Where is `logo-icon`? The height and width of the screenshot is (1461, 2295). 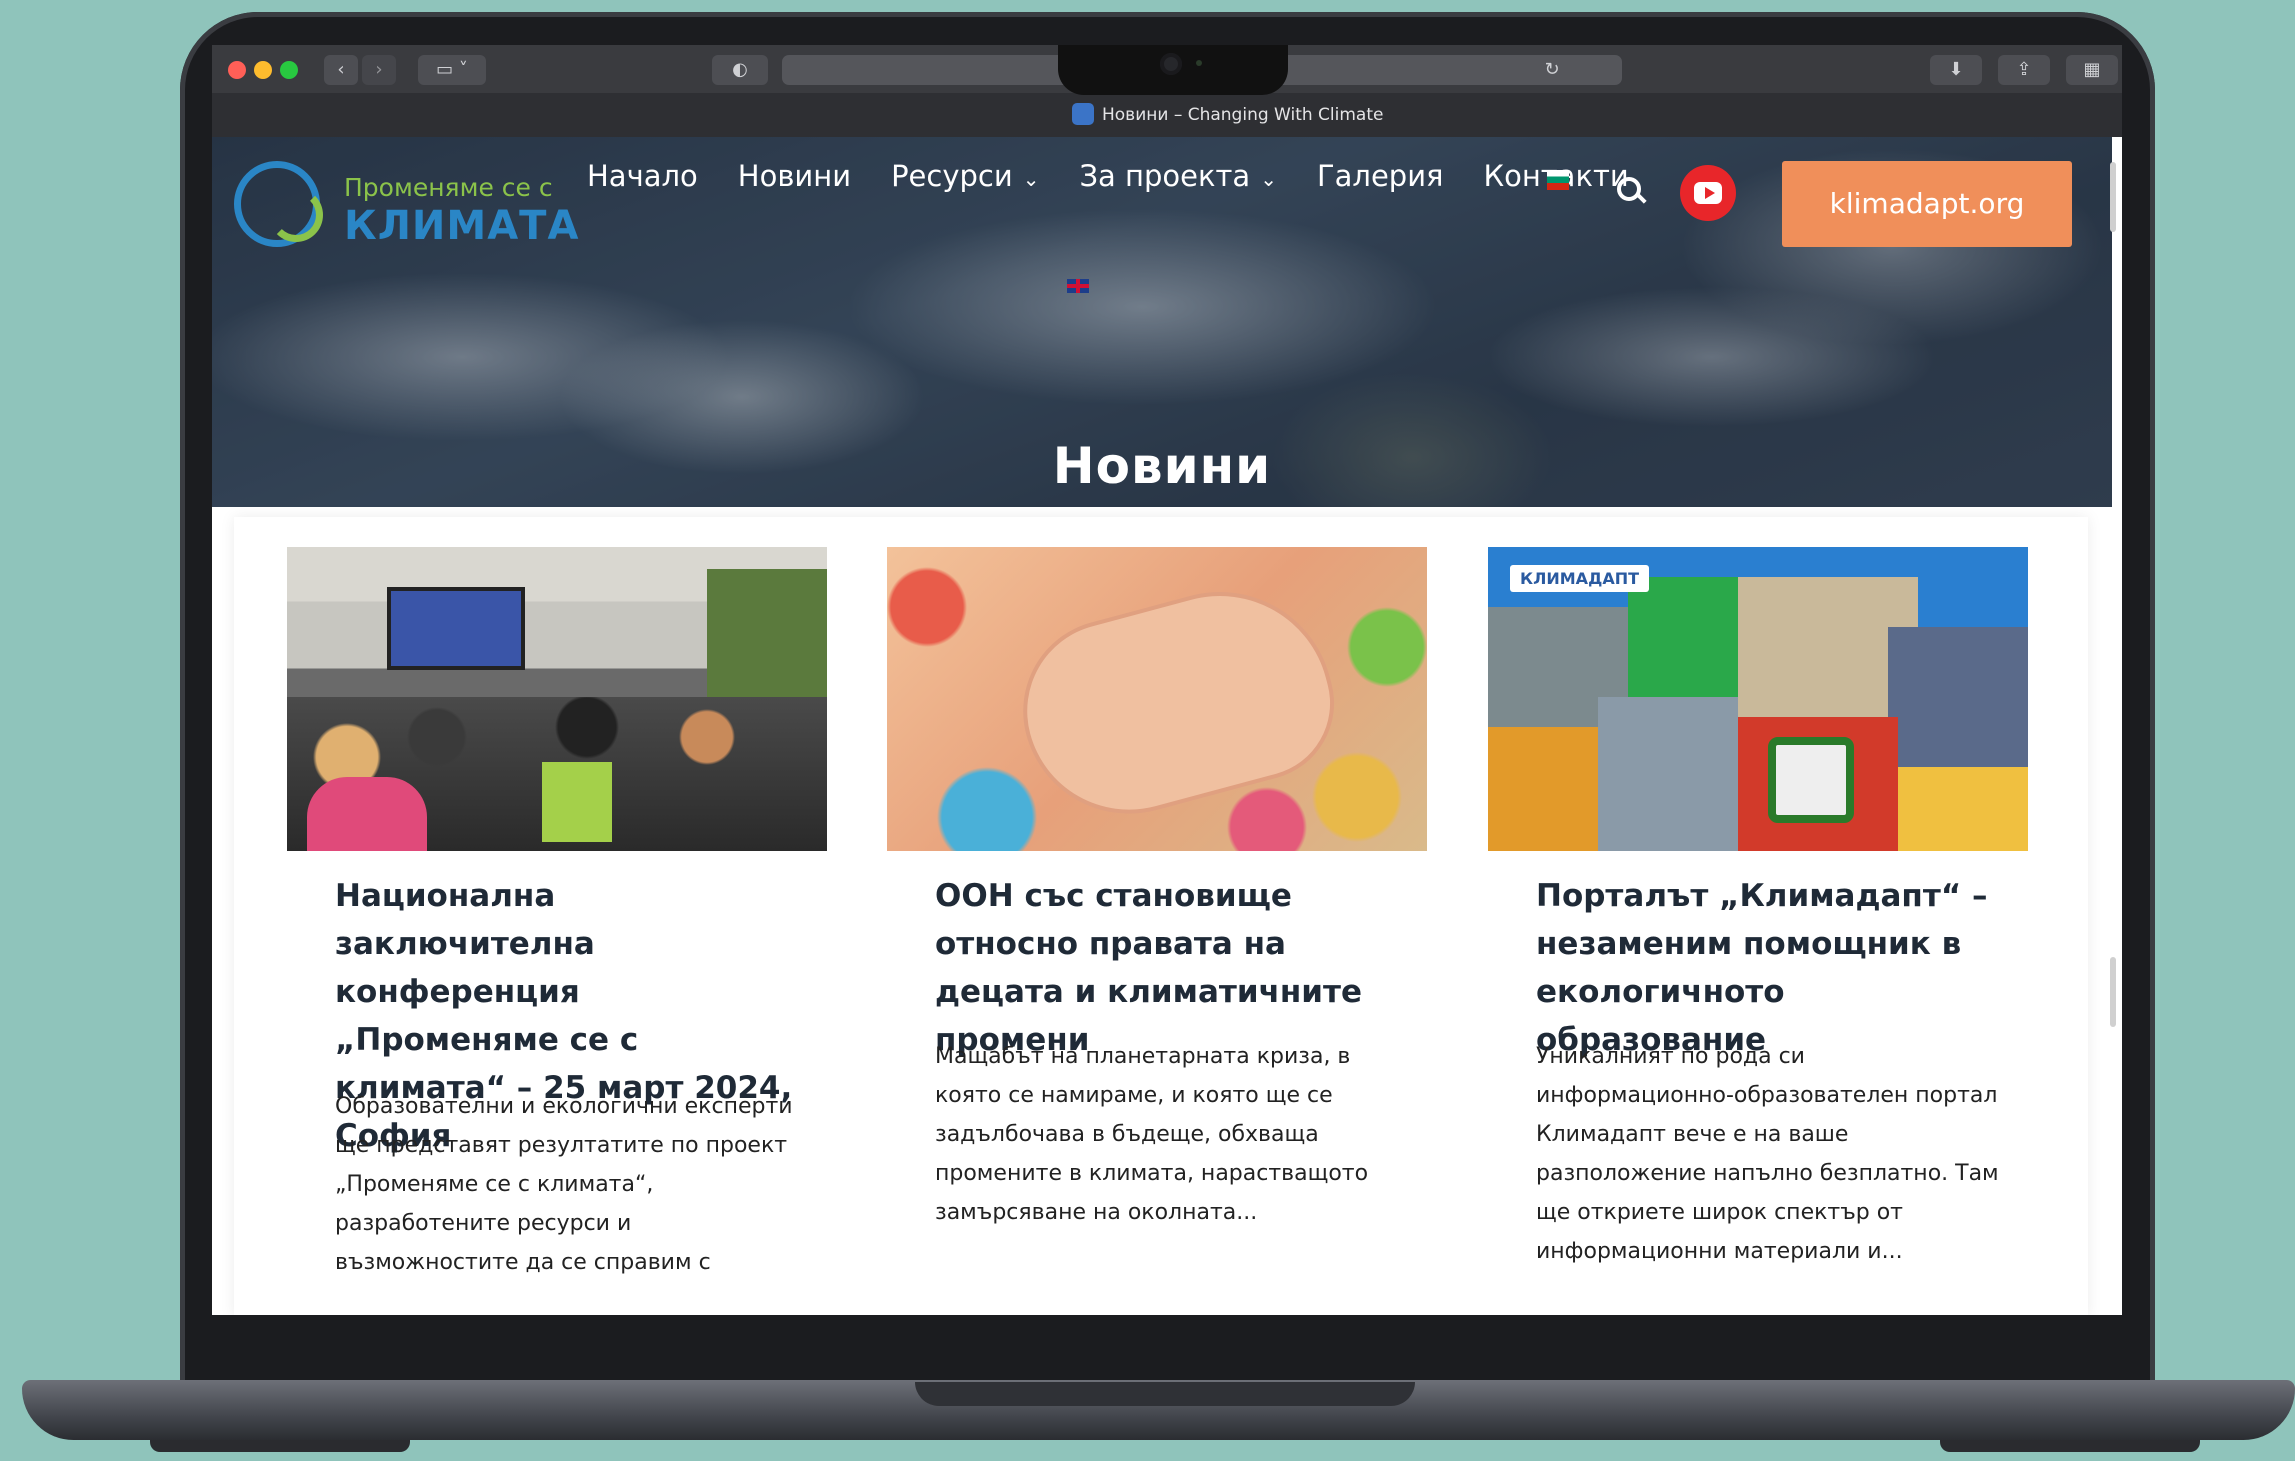
logo-icon is located at coordinates (278, 204).